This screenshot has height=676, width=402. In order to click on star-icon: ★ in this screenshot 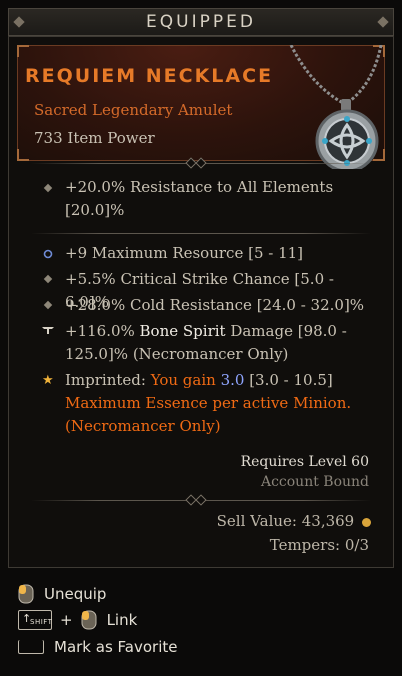, I will do `click(48, 380)`.